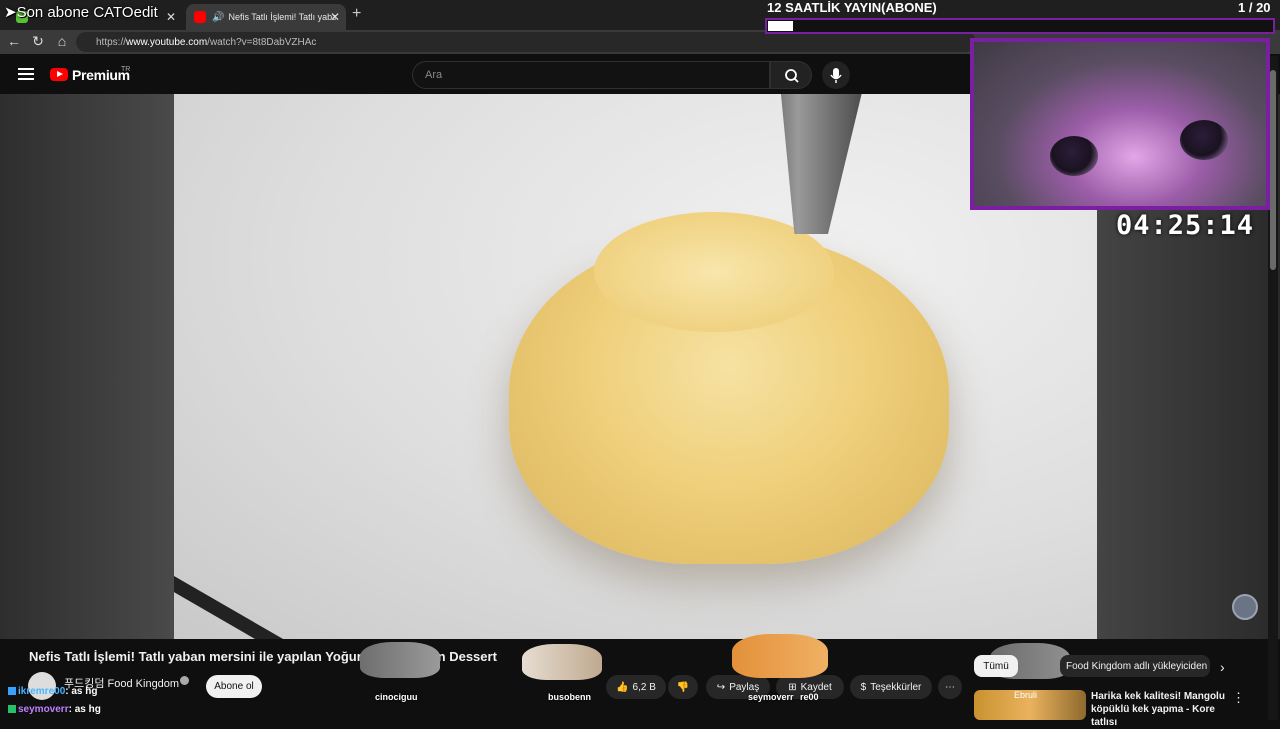 The height and width of the screenshot is (729, 1280). I want to click on speaker-icon: 🔊, so click(218, 17).